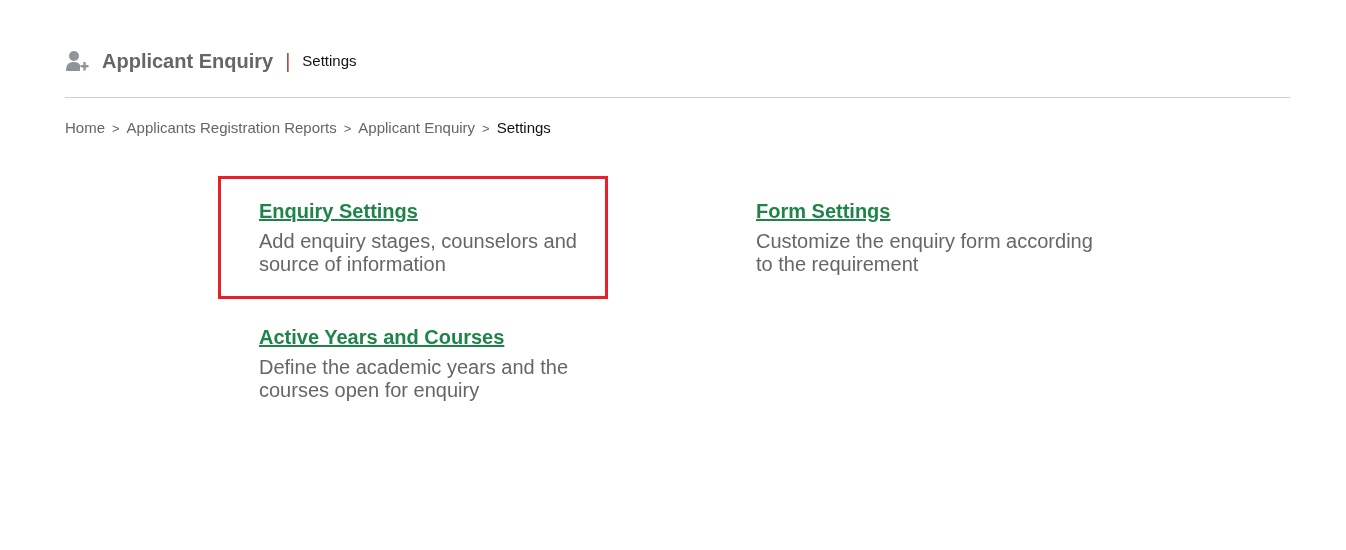 The width and height of the screenshot is (1346, 550). What do you see at coordinates (414, 378) in the screenshot?
I see `settings-description: Define the academic years and the courses open for enquiry` at bounding box center [414, 378].